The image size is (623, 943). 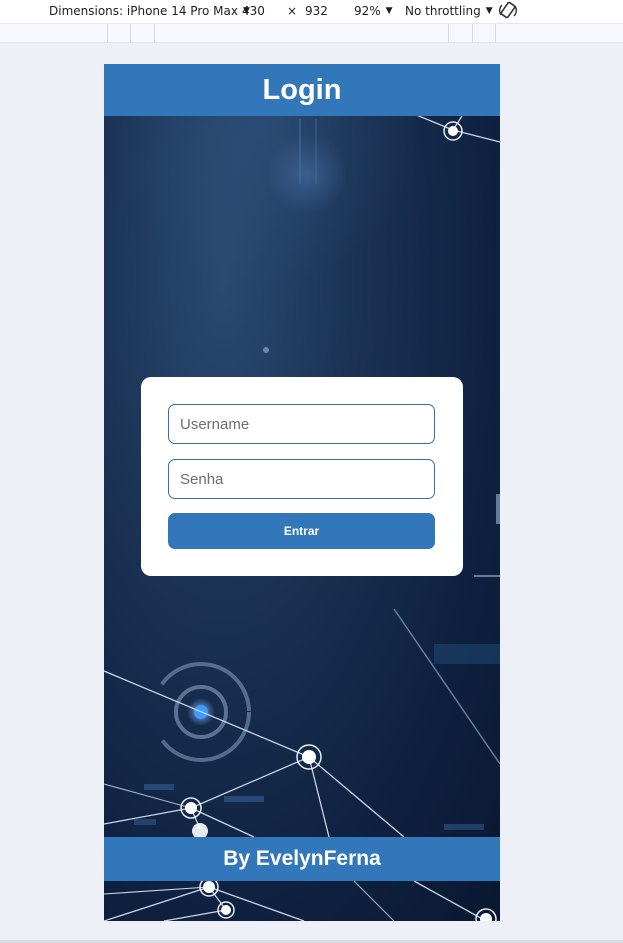 I want to click on throttling-dropdown: No throttling ▼, so click(x=449, y=11).